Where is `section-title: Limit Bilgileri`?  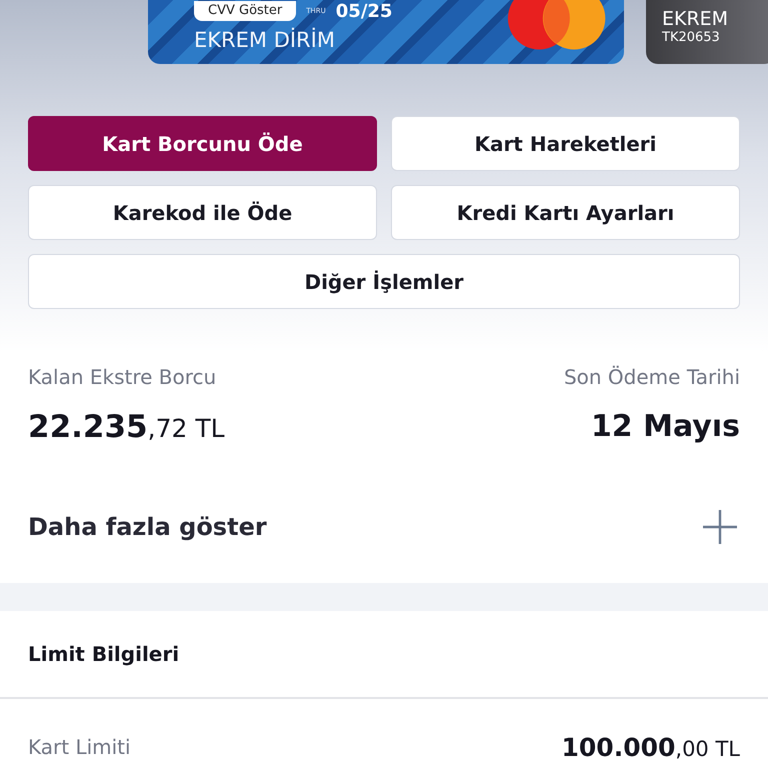
section-title: Limit Bilgileri is located at coordinates (104, 654).